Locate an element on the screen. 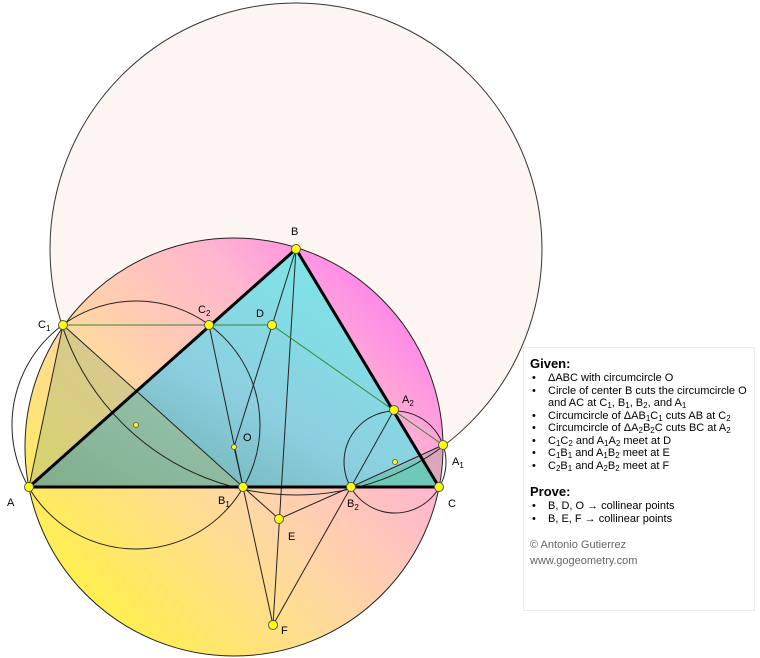 The height and width of the screenshot is (658, 760). prove-item: B, E, F → collinear points is located at coordinates (639, 519).